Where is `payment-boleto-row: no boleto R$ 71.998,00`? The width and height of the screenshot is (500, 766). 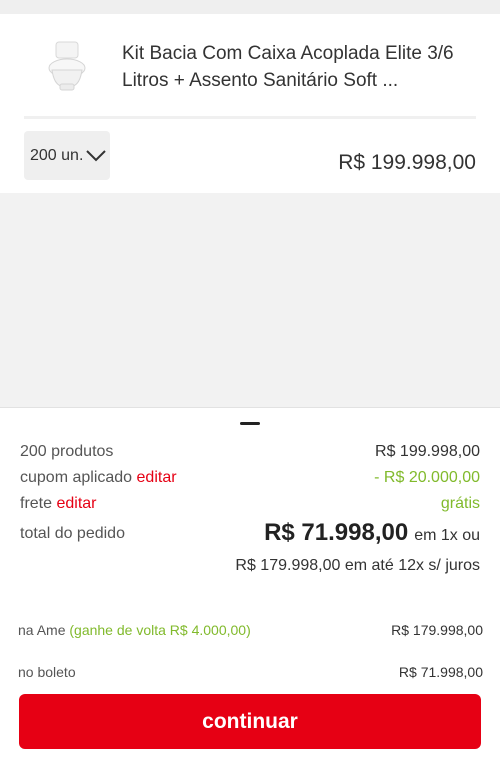 payment-boleto-row: no boleto R$ 71.998,00 is located at coordinates (250, 672).